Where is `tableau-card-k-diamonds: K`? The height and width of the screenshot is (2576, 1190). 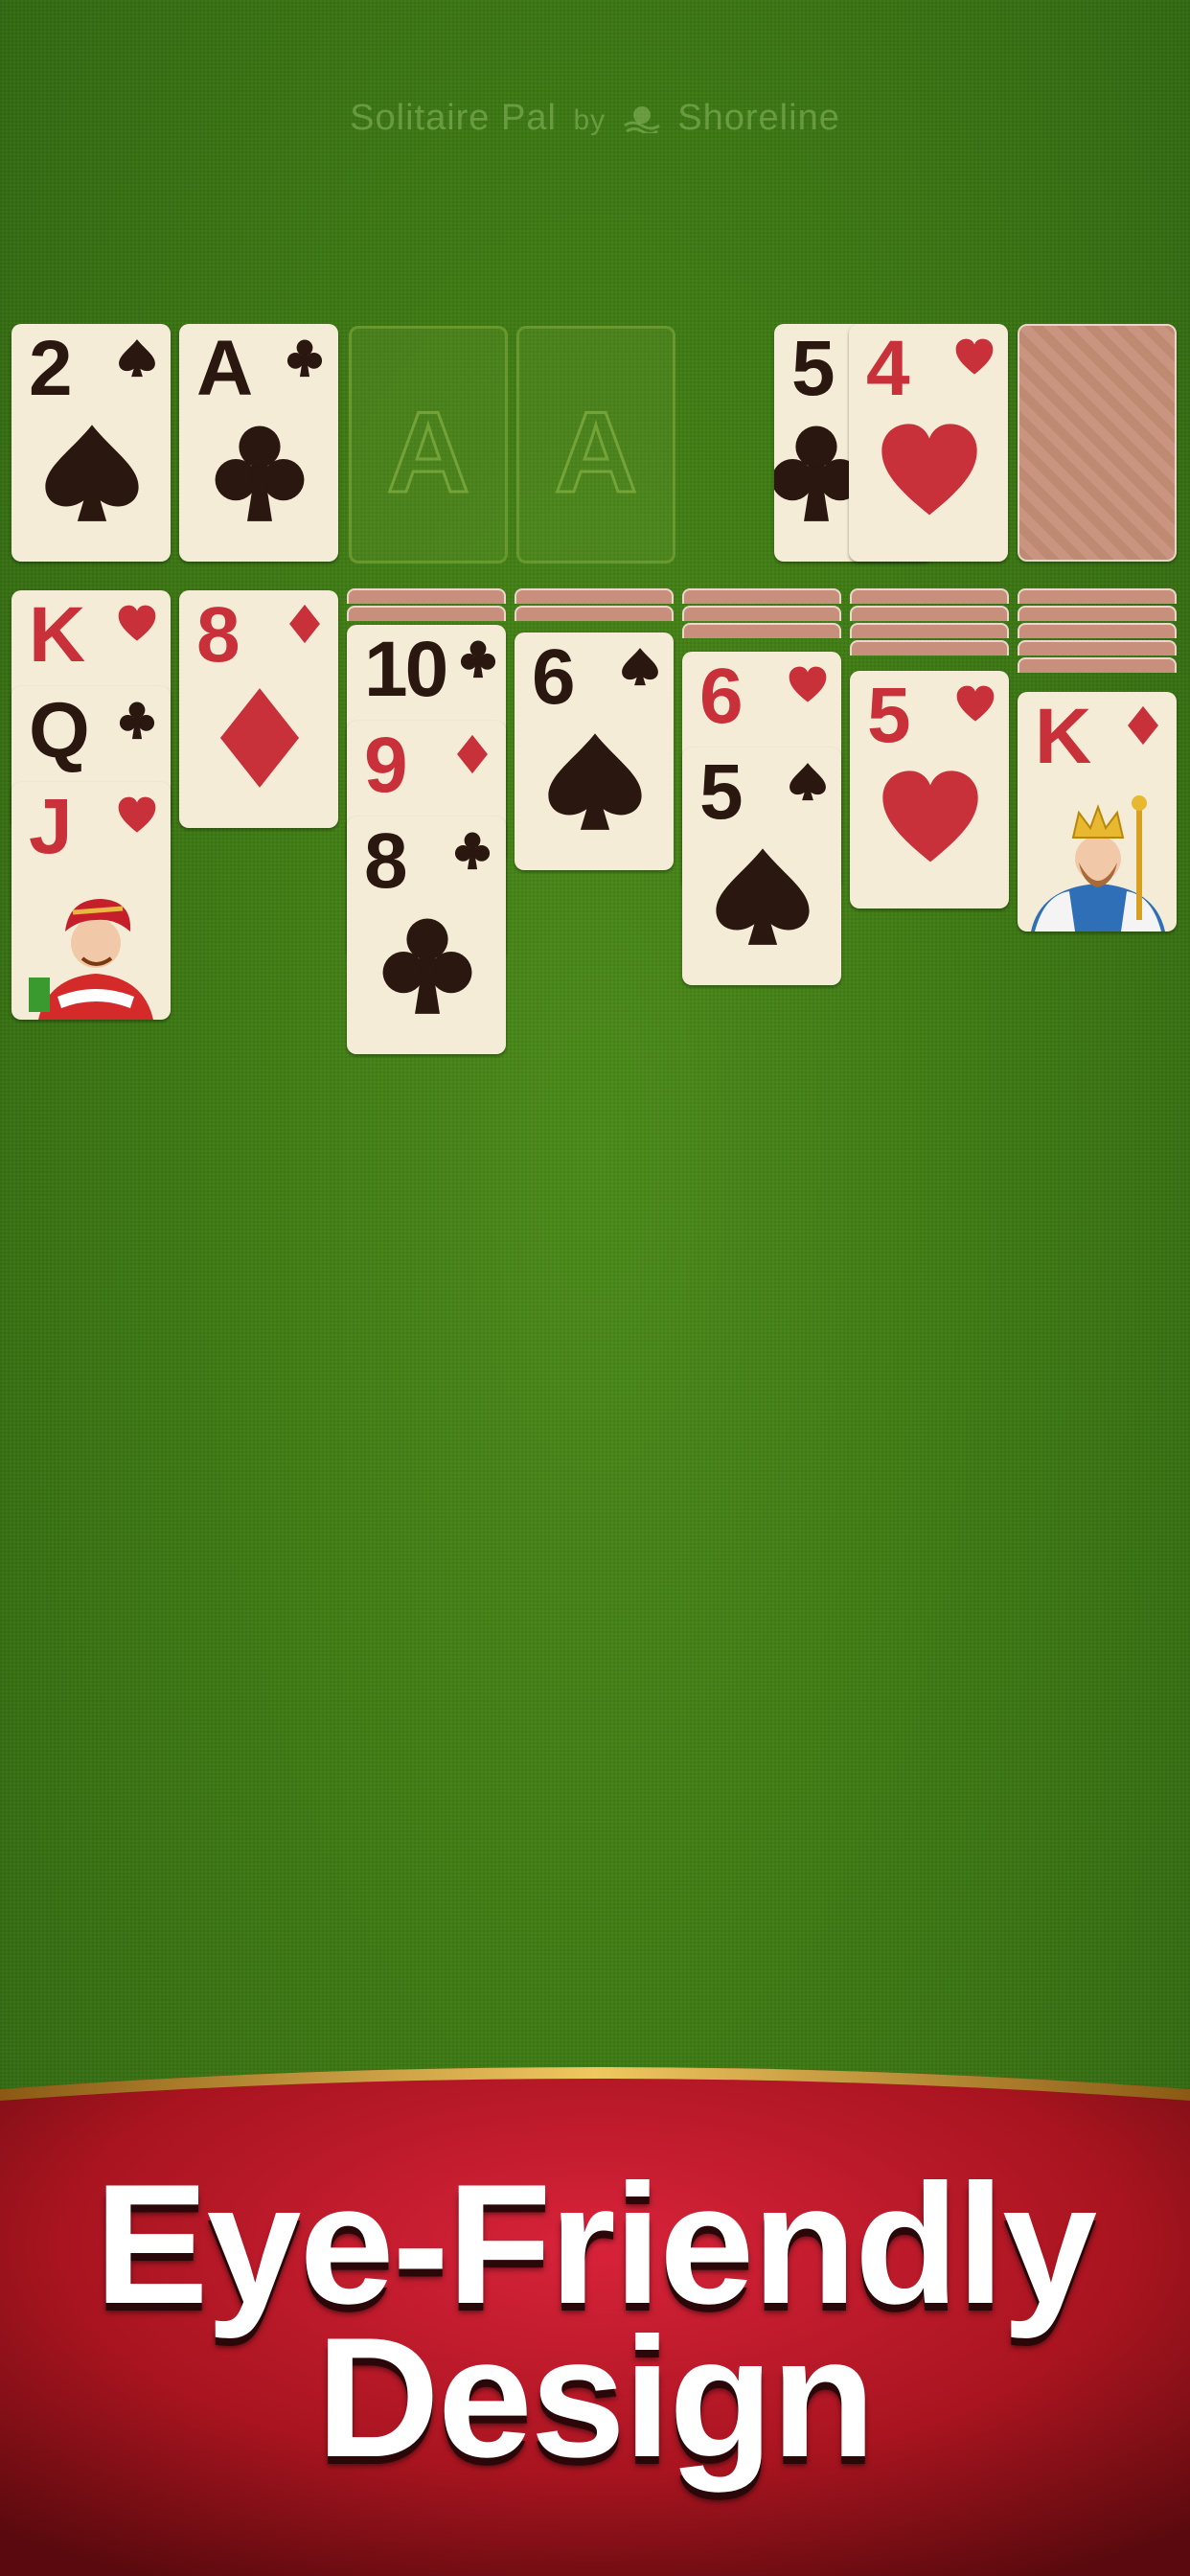
tableau-card-k-diamonds: K is located at coordinates (1098, 812).